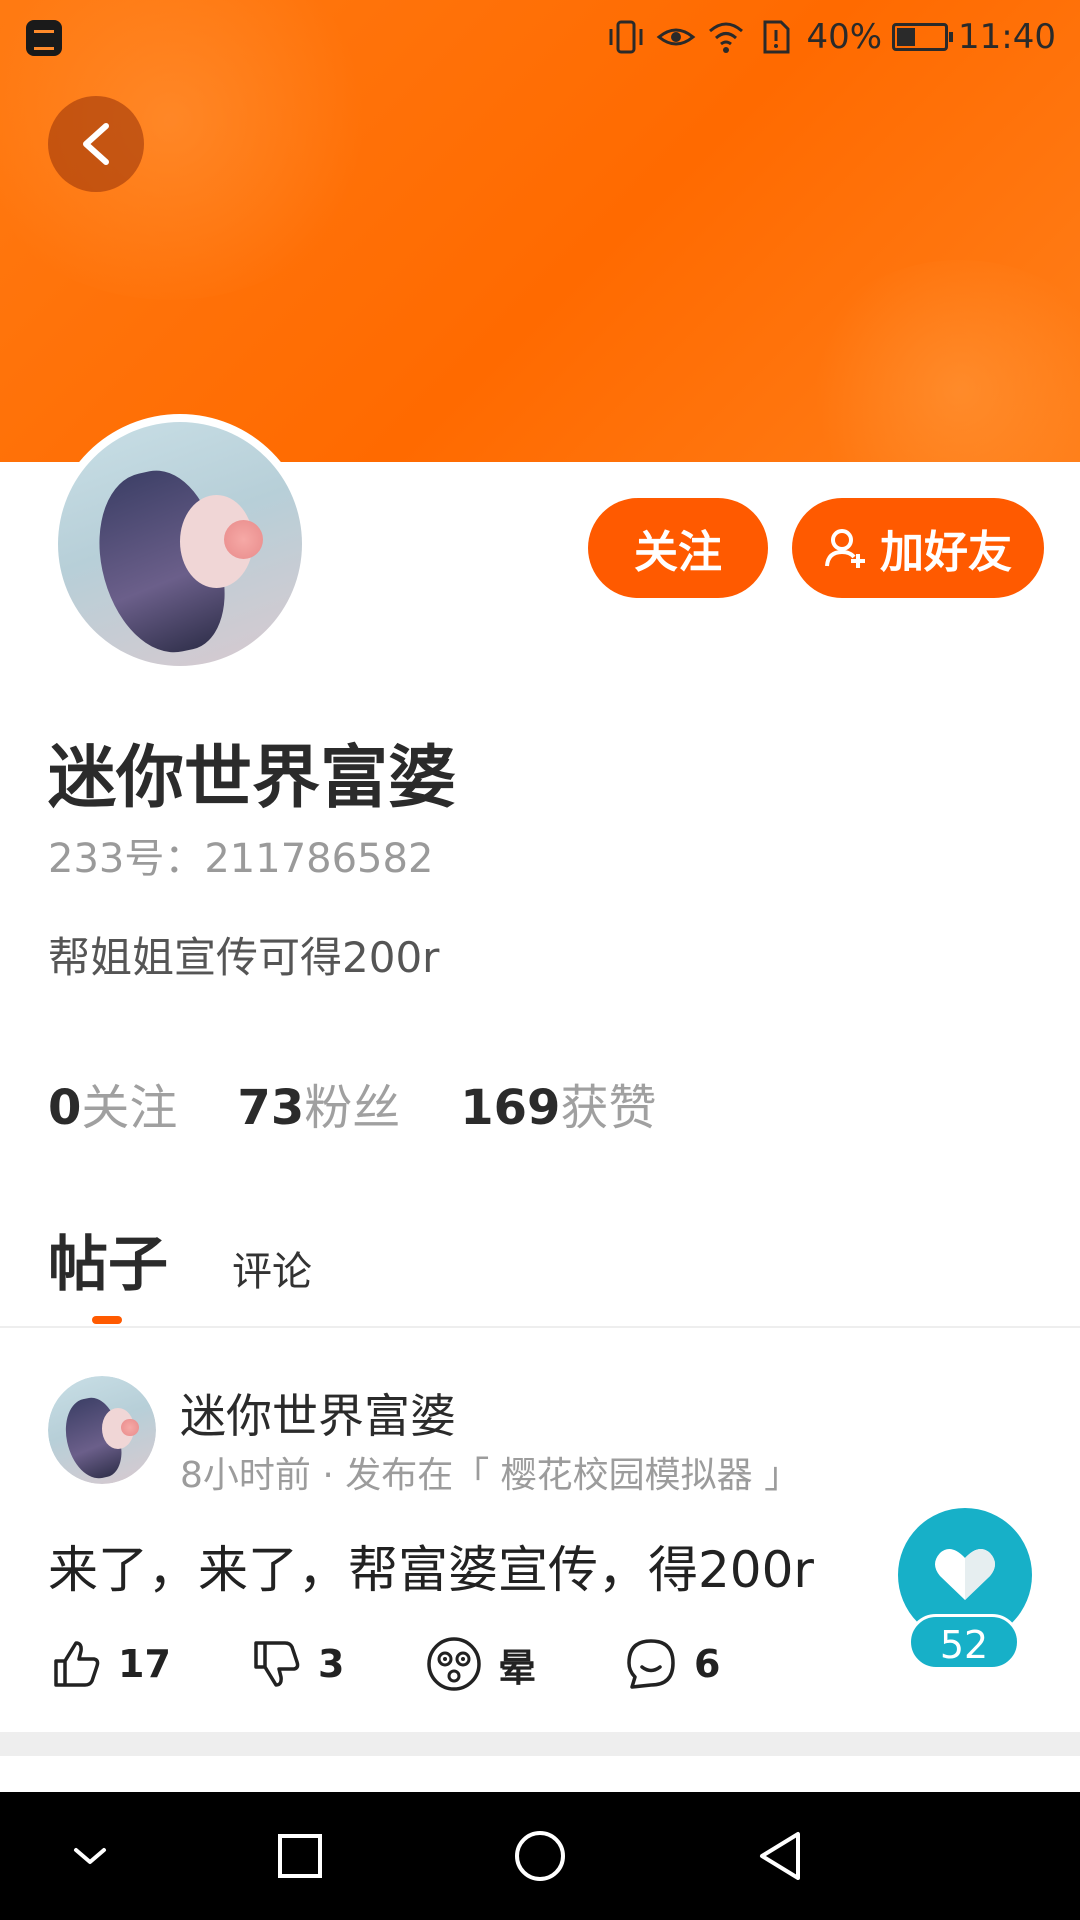 This screenshot has height=1920, width=1080. I want to click on post-author-avatar, so click(102, 1430).